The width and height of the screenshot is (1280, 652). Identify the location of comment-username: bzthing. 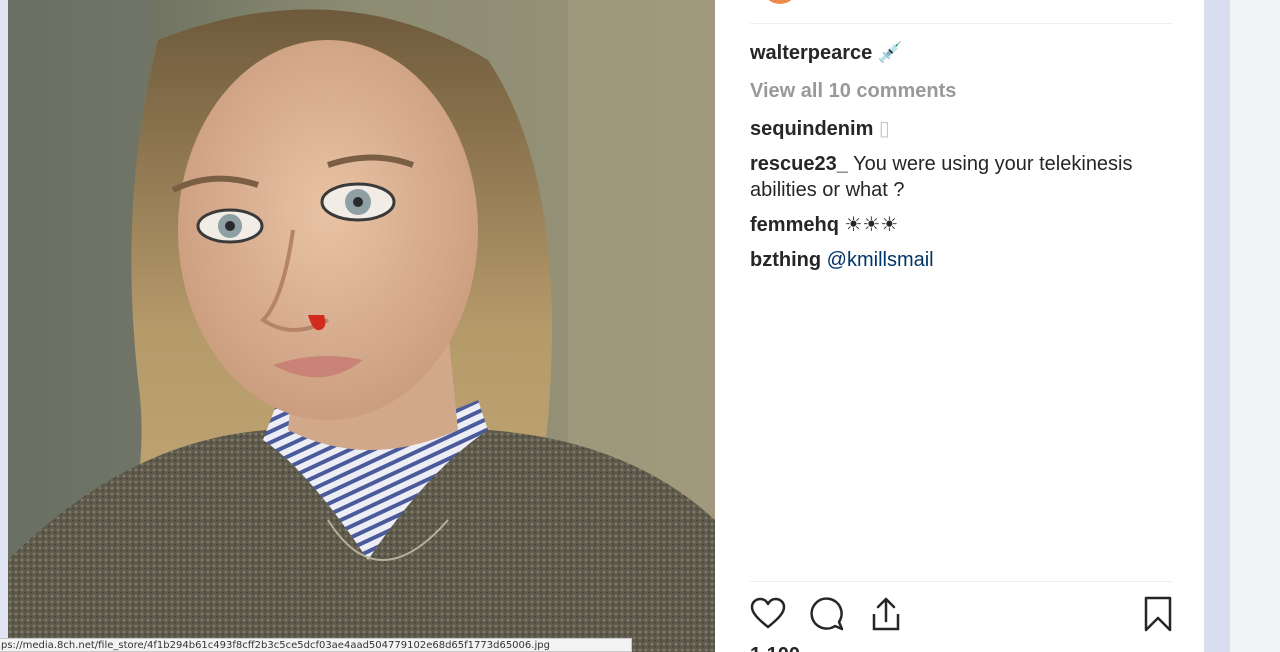
(785, 260).